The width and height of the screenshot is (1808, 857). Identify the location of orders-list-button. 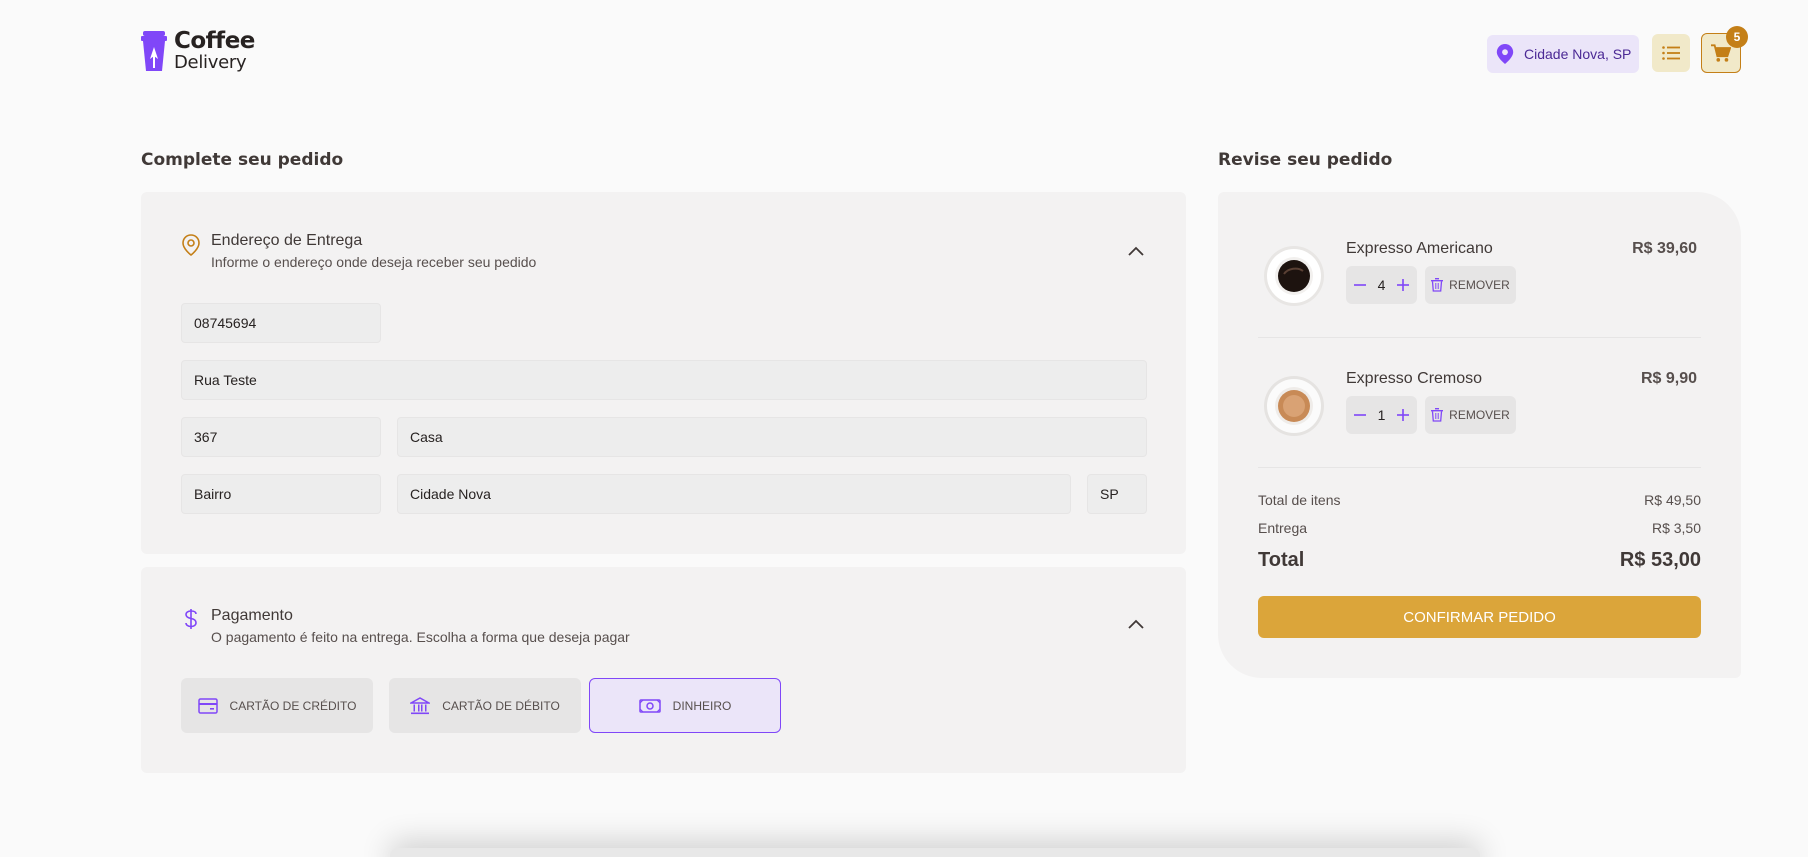
(1671, 53).